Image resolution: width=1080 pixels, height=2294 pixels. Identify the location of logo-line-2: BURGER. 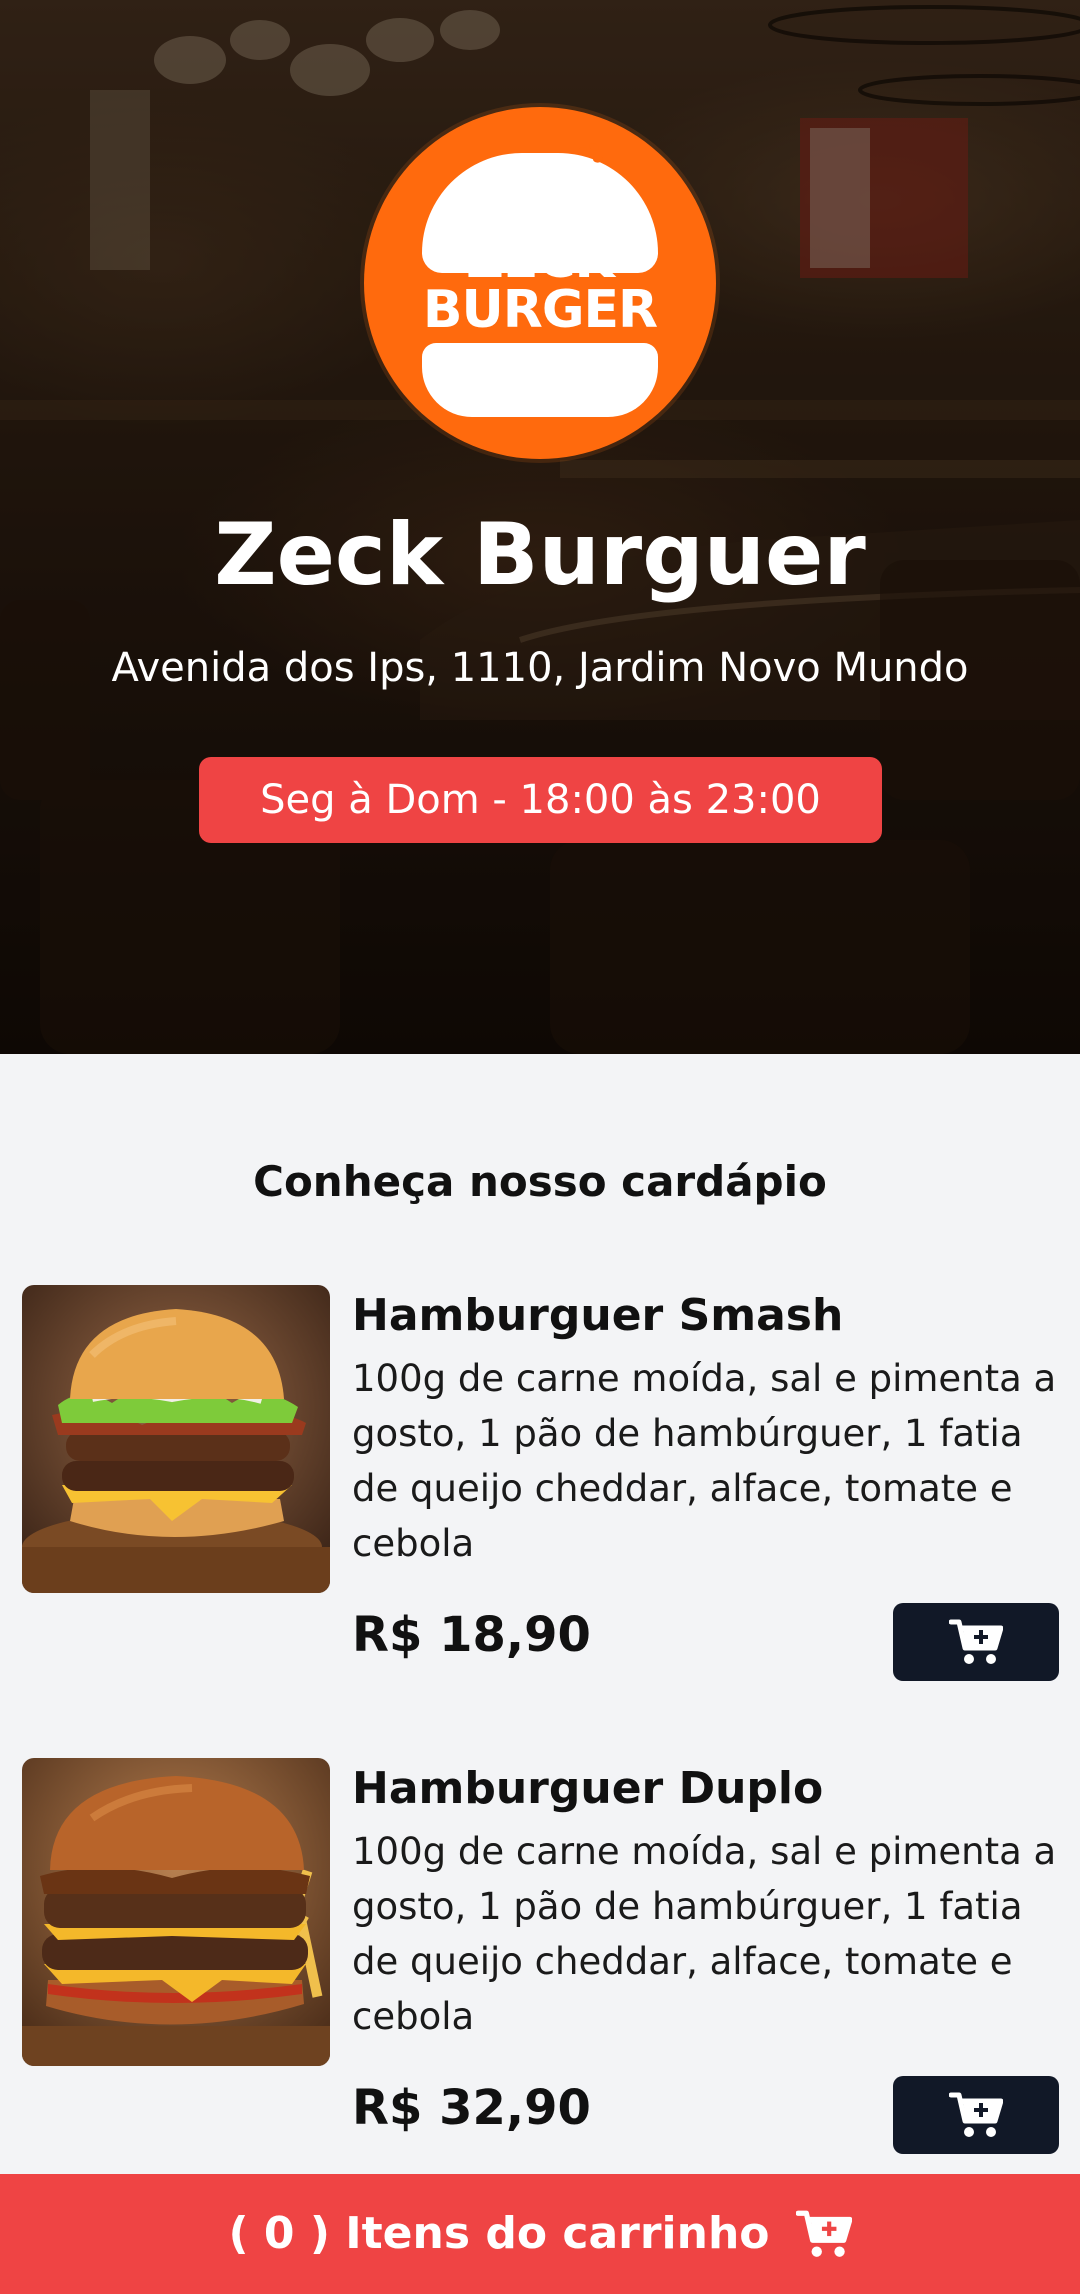
(540, 310).